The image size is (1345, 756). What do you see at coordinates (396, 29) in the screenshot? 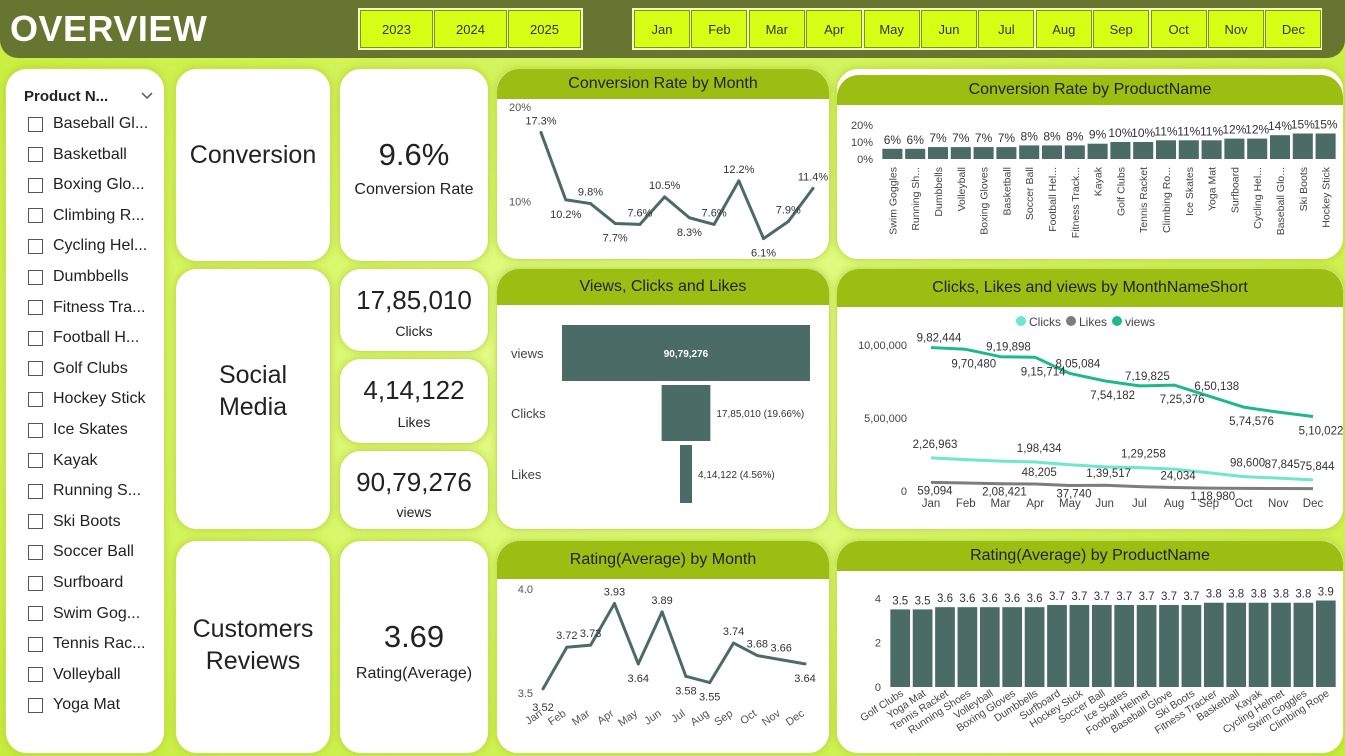
I see `year-button-2023: 2023` at bounding box center [396, 29].